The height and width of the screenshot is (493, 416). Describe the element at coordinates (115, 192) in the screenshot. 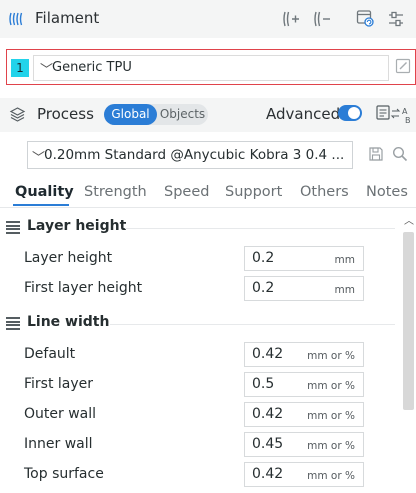

I see `tab-strength: Strength` at that location.